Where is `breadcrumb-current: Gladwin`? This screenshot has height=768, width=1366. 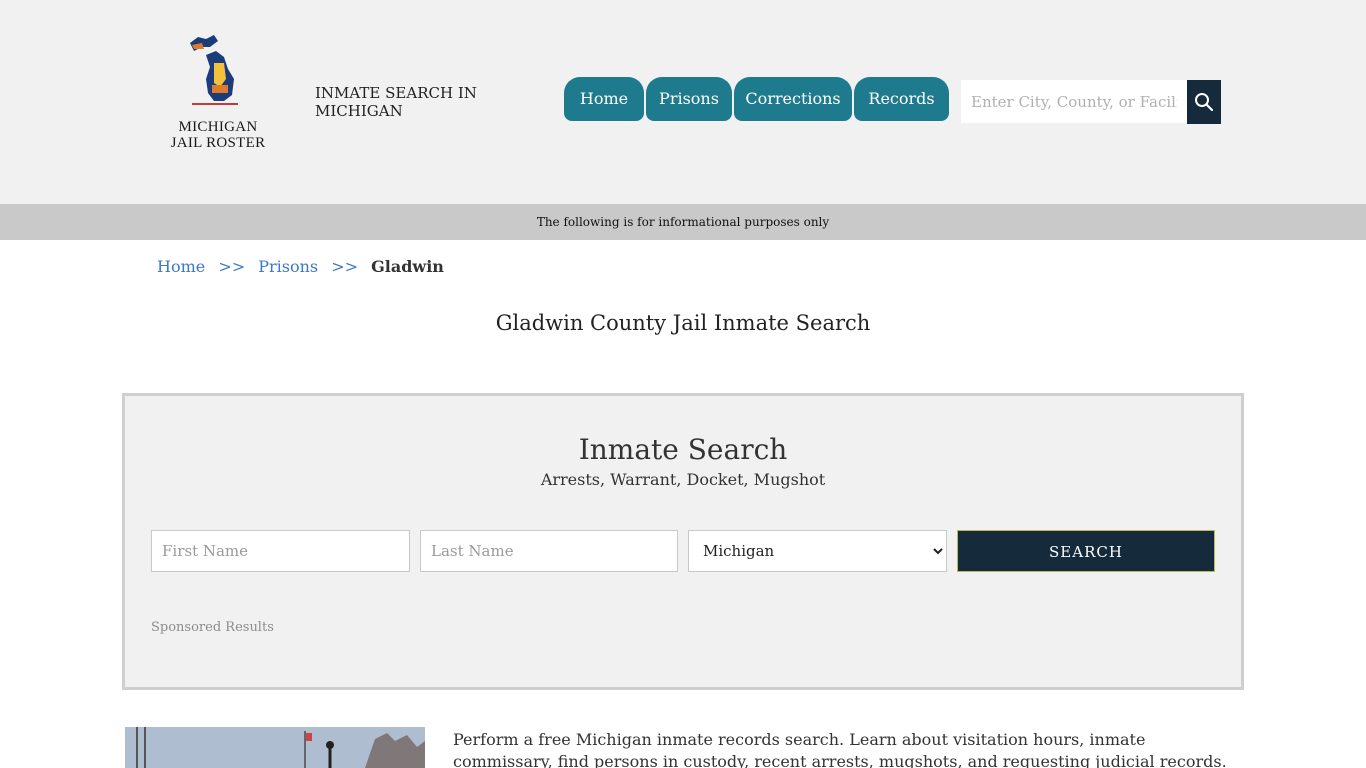
breadcrumb-current: Gladwin is located at coordinates (407, 266).